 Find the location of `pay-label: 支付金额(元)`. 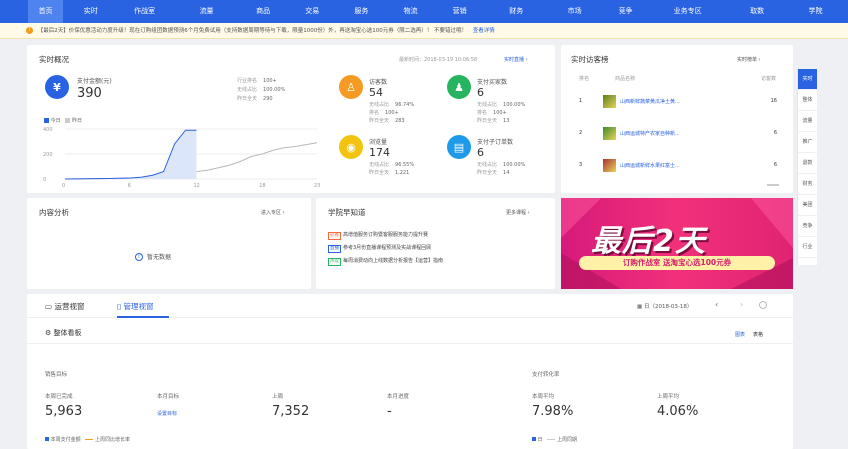

pay-label: 支付金额(元) is located at coordinates (94, 81).